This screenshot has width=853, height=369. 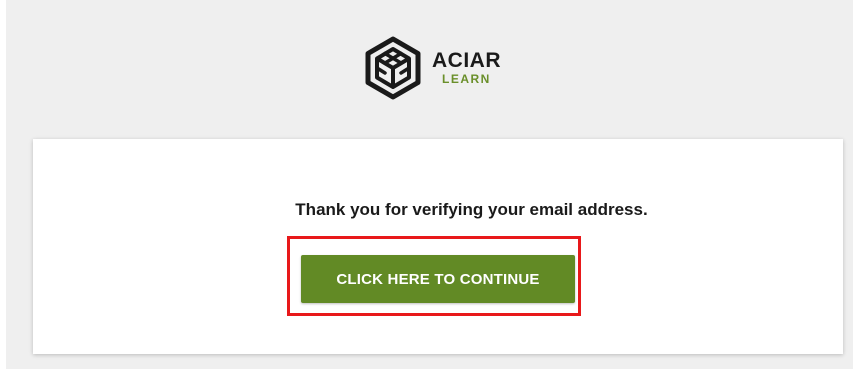 I want to click on logo-brand-subtitle: LEARN, so click(x=466, y=79).